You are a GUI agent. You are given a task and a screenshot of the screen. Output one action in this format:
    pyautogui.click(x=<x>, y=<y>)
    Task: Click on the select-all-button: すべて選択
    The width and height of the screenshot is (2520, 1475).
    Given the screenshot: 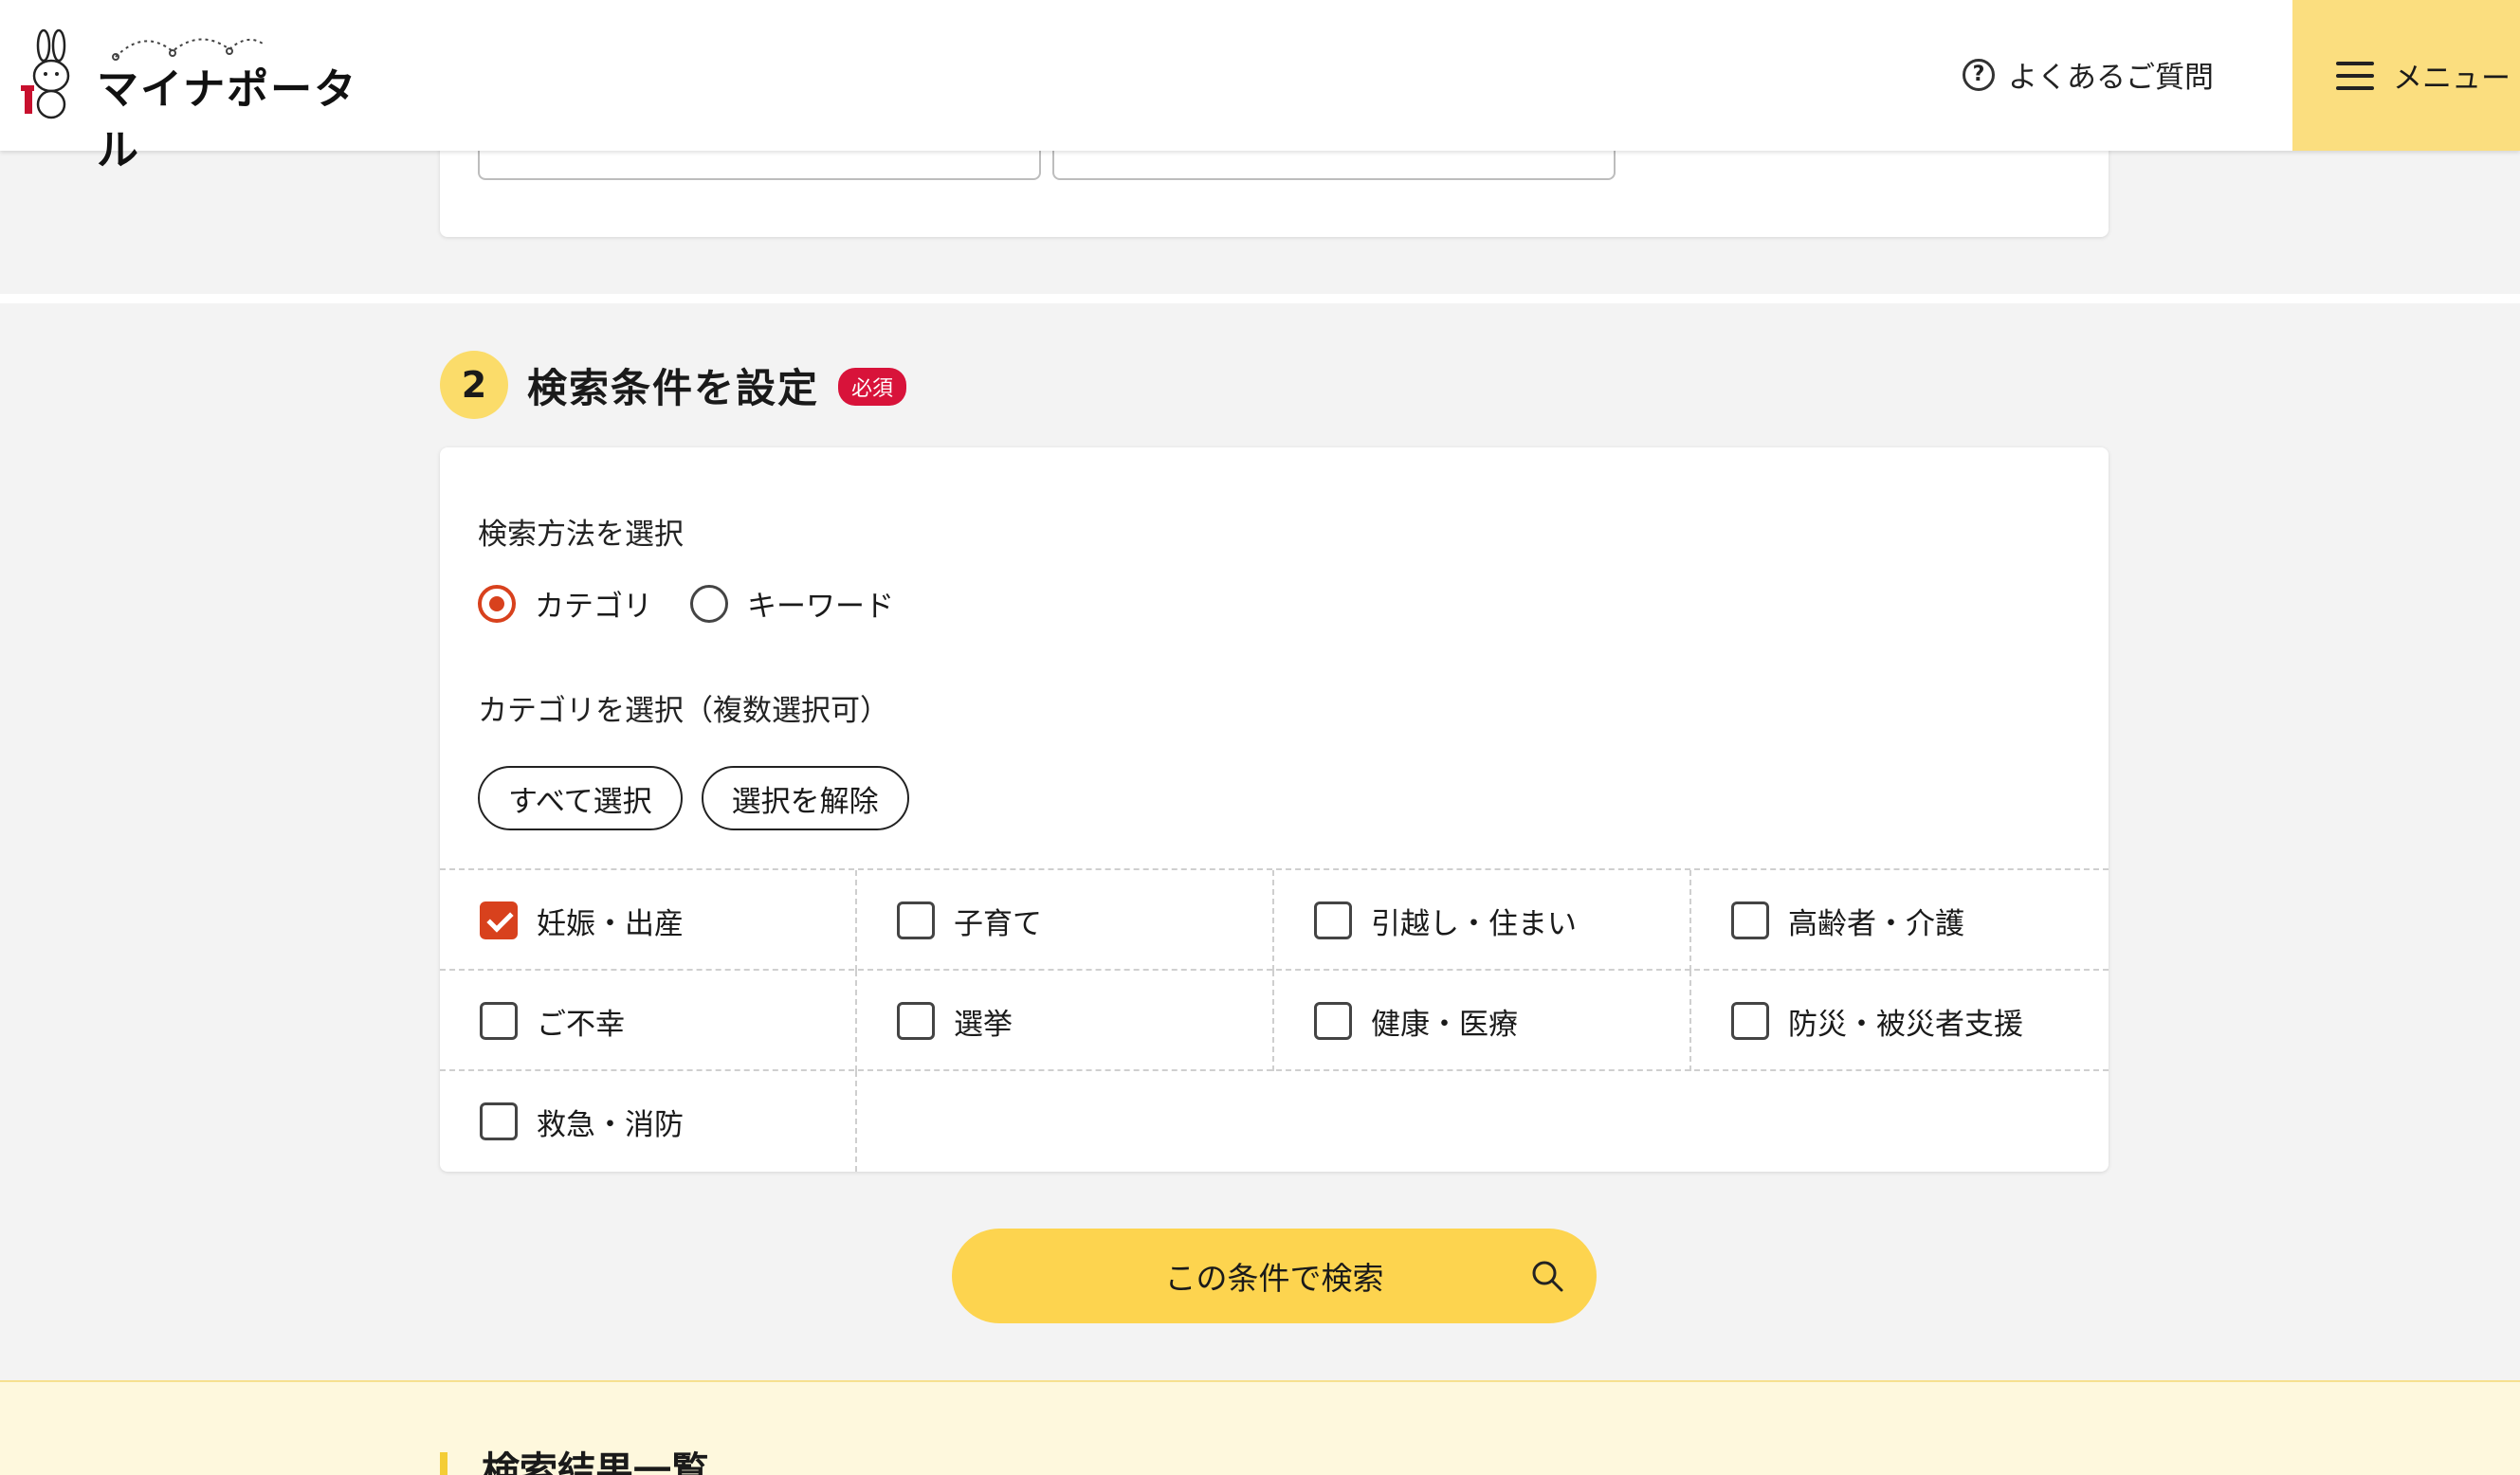 What is the action you would take?
    pyautogui.click(x=580, y=798)
    